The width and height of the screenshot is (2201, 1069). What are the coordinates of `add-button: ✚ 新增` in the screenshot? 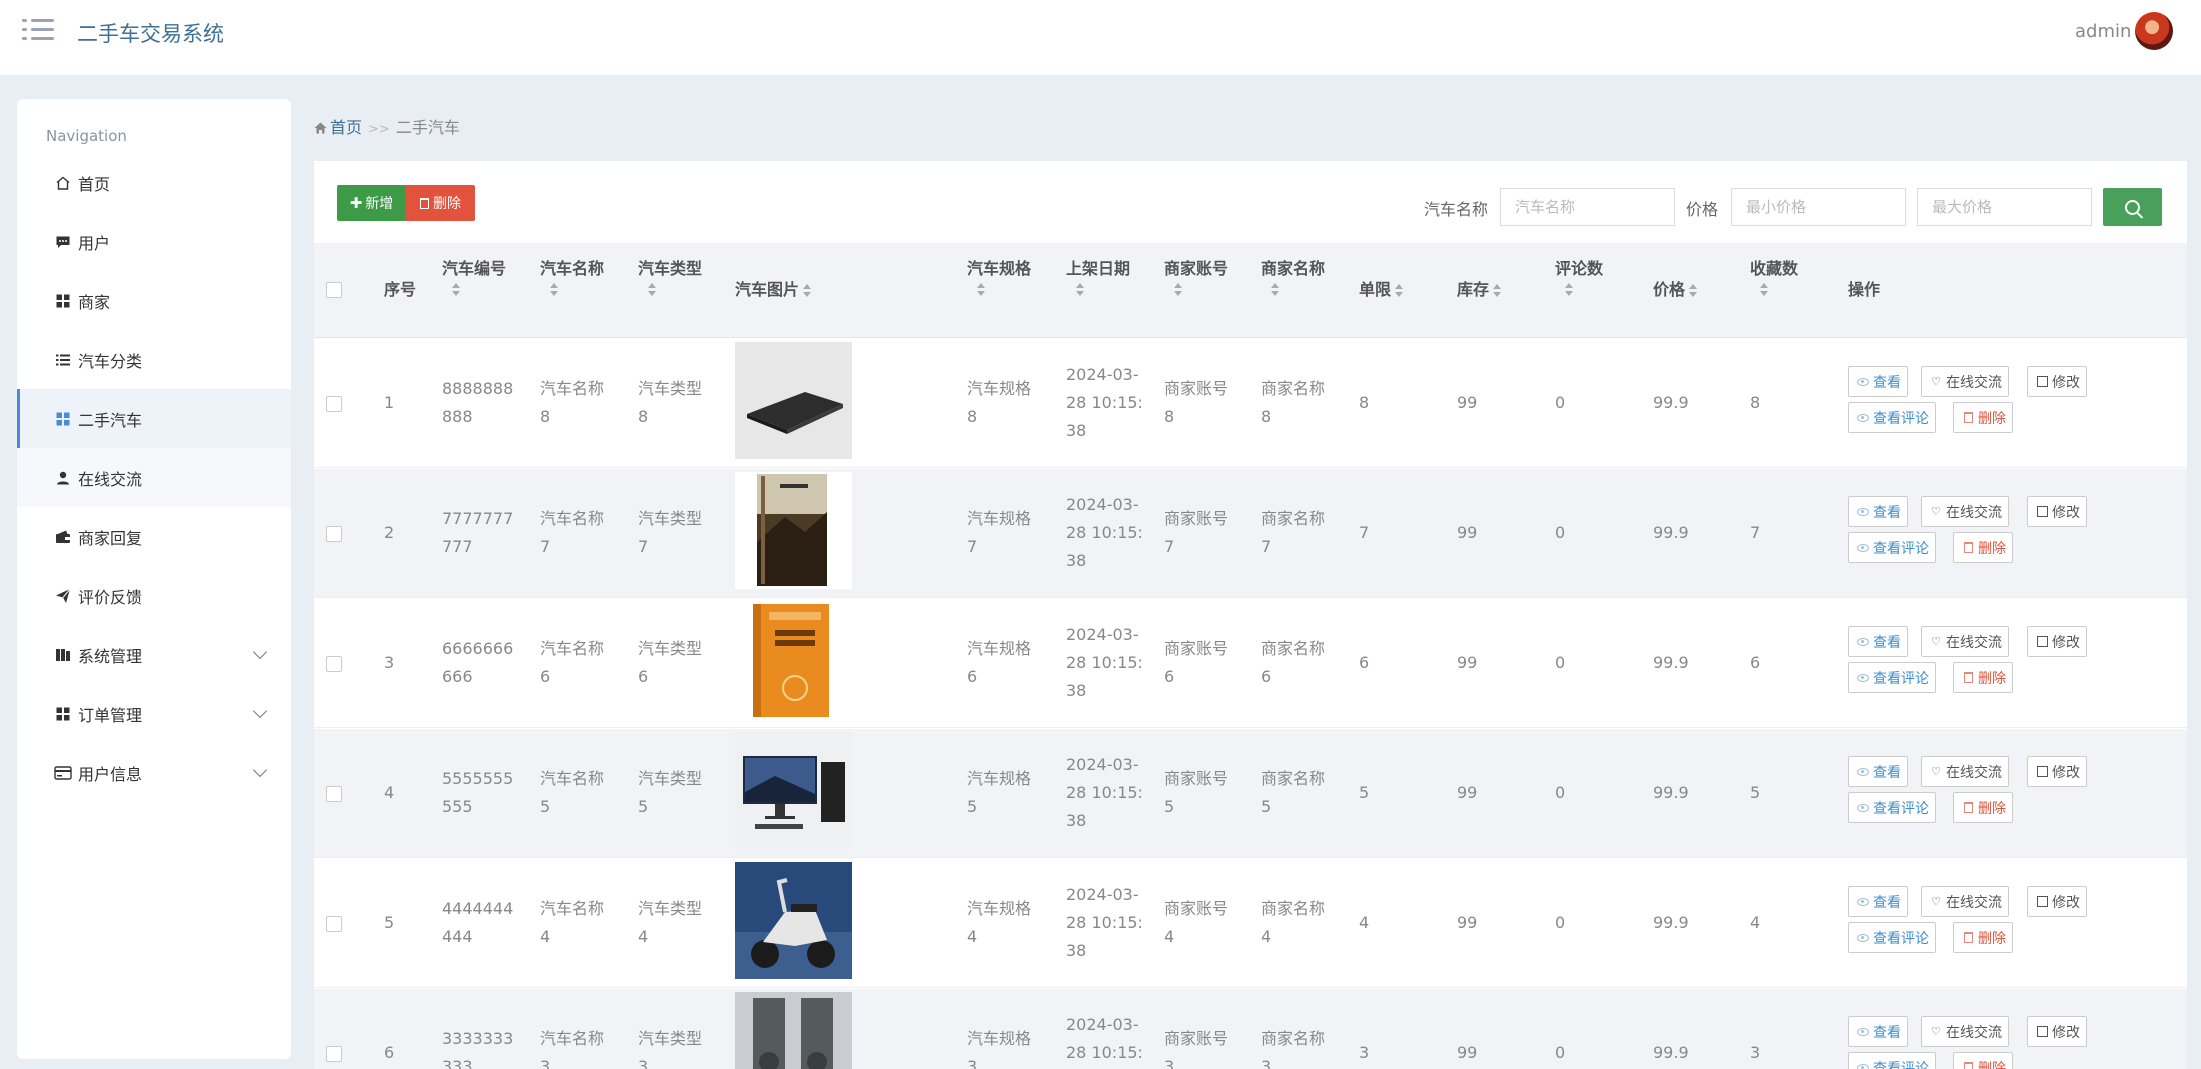 It's located at (371, 203).